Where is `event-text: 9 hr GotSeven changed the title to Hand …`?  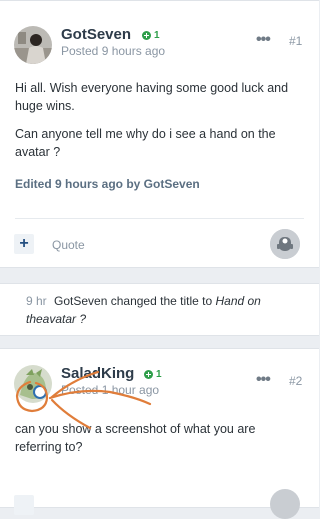
event-text: 9 hr GotSeven changed the title to Hand … is located at coordinates (156, 310).